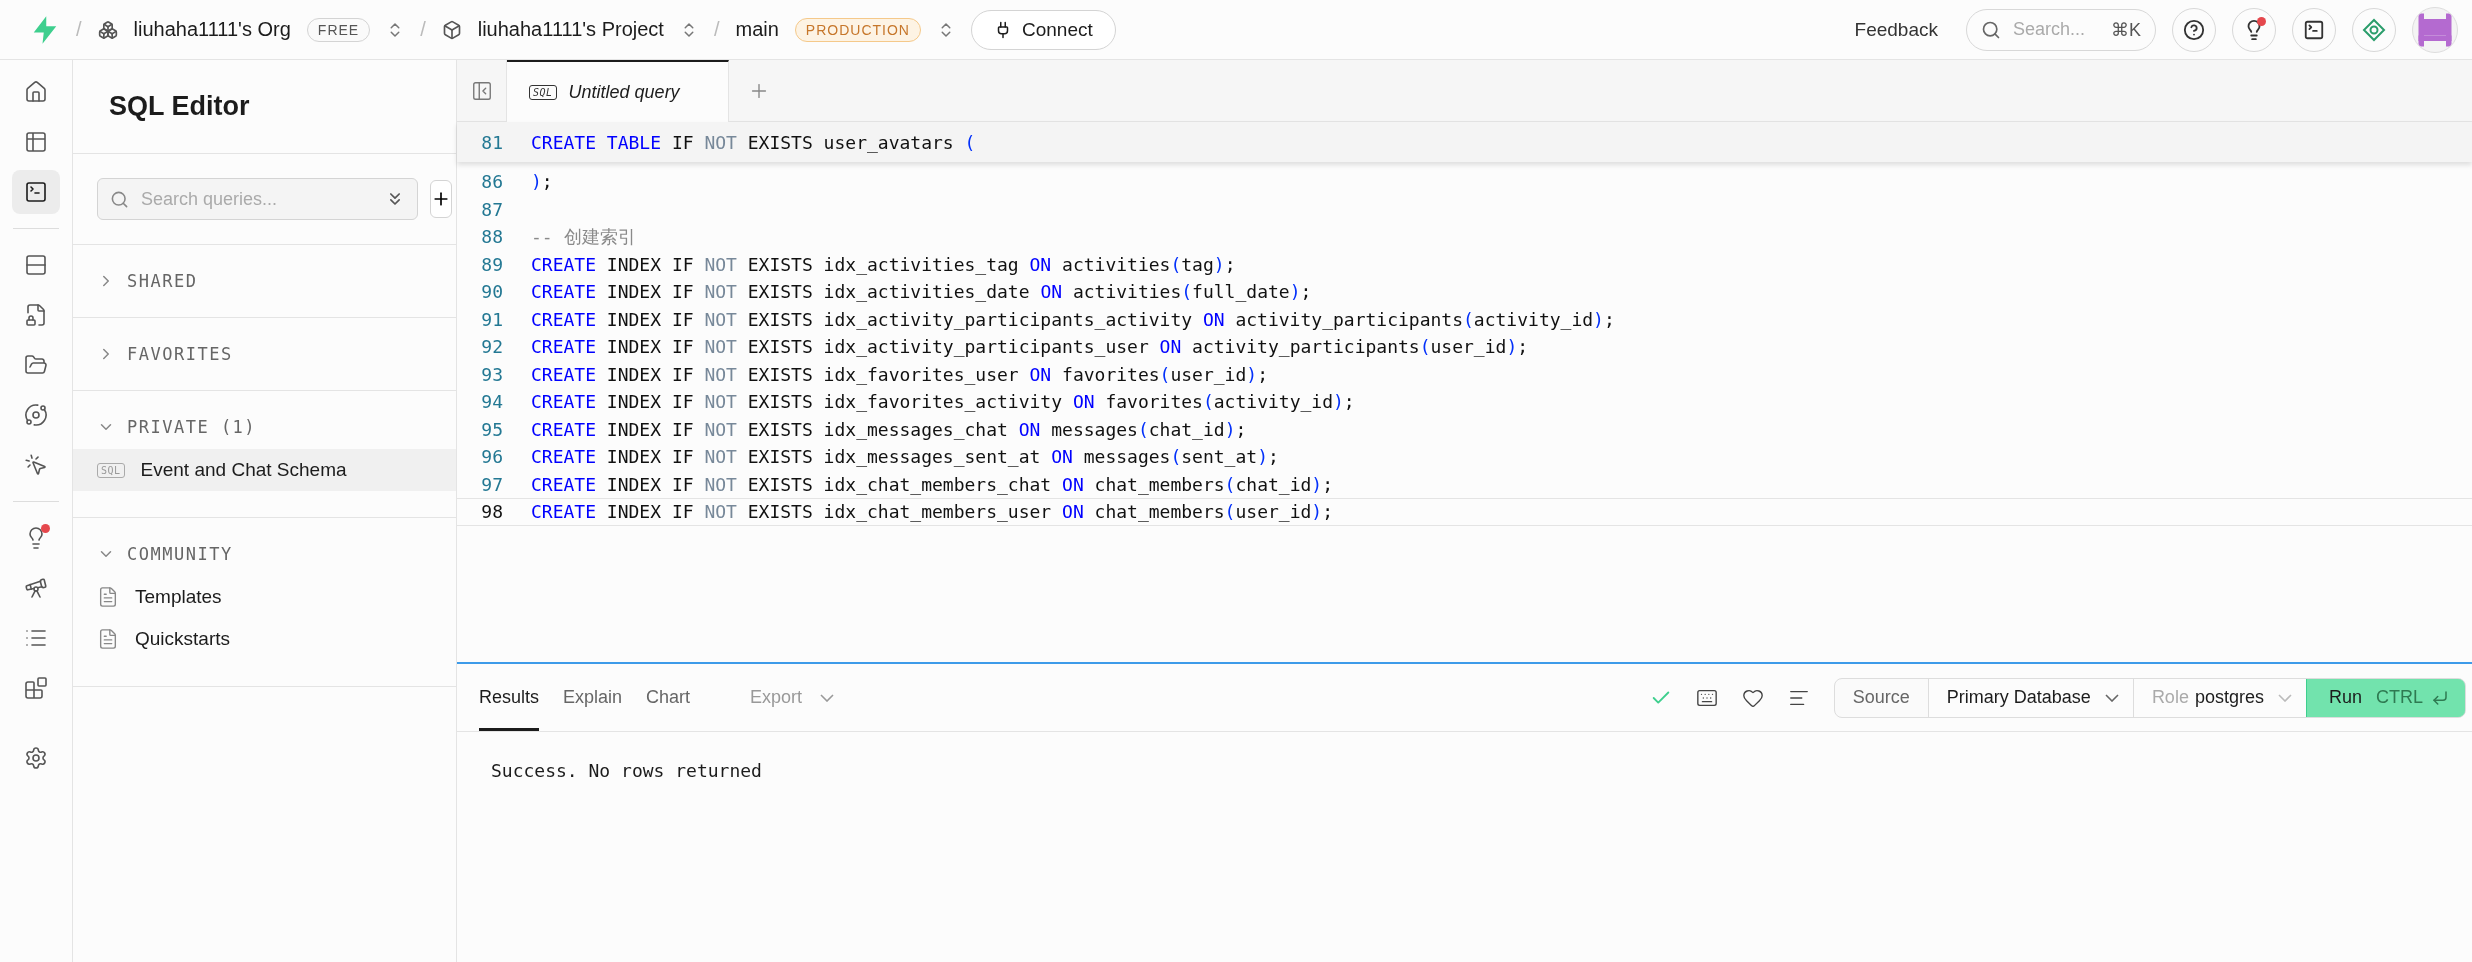 The image size is (2472, 962). I want to click on line-number: 95, so click(492, 429).